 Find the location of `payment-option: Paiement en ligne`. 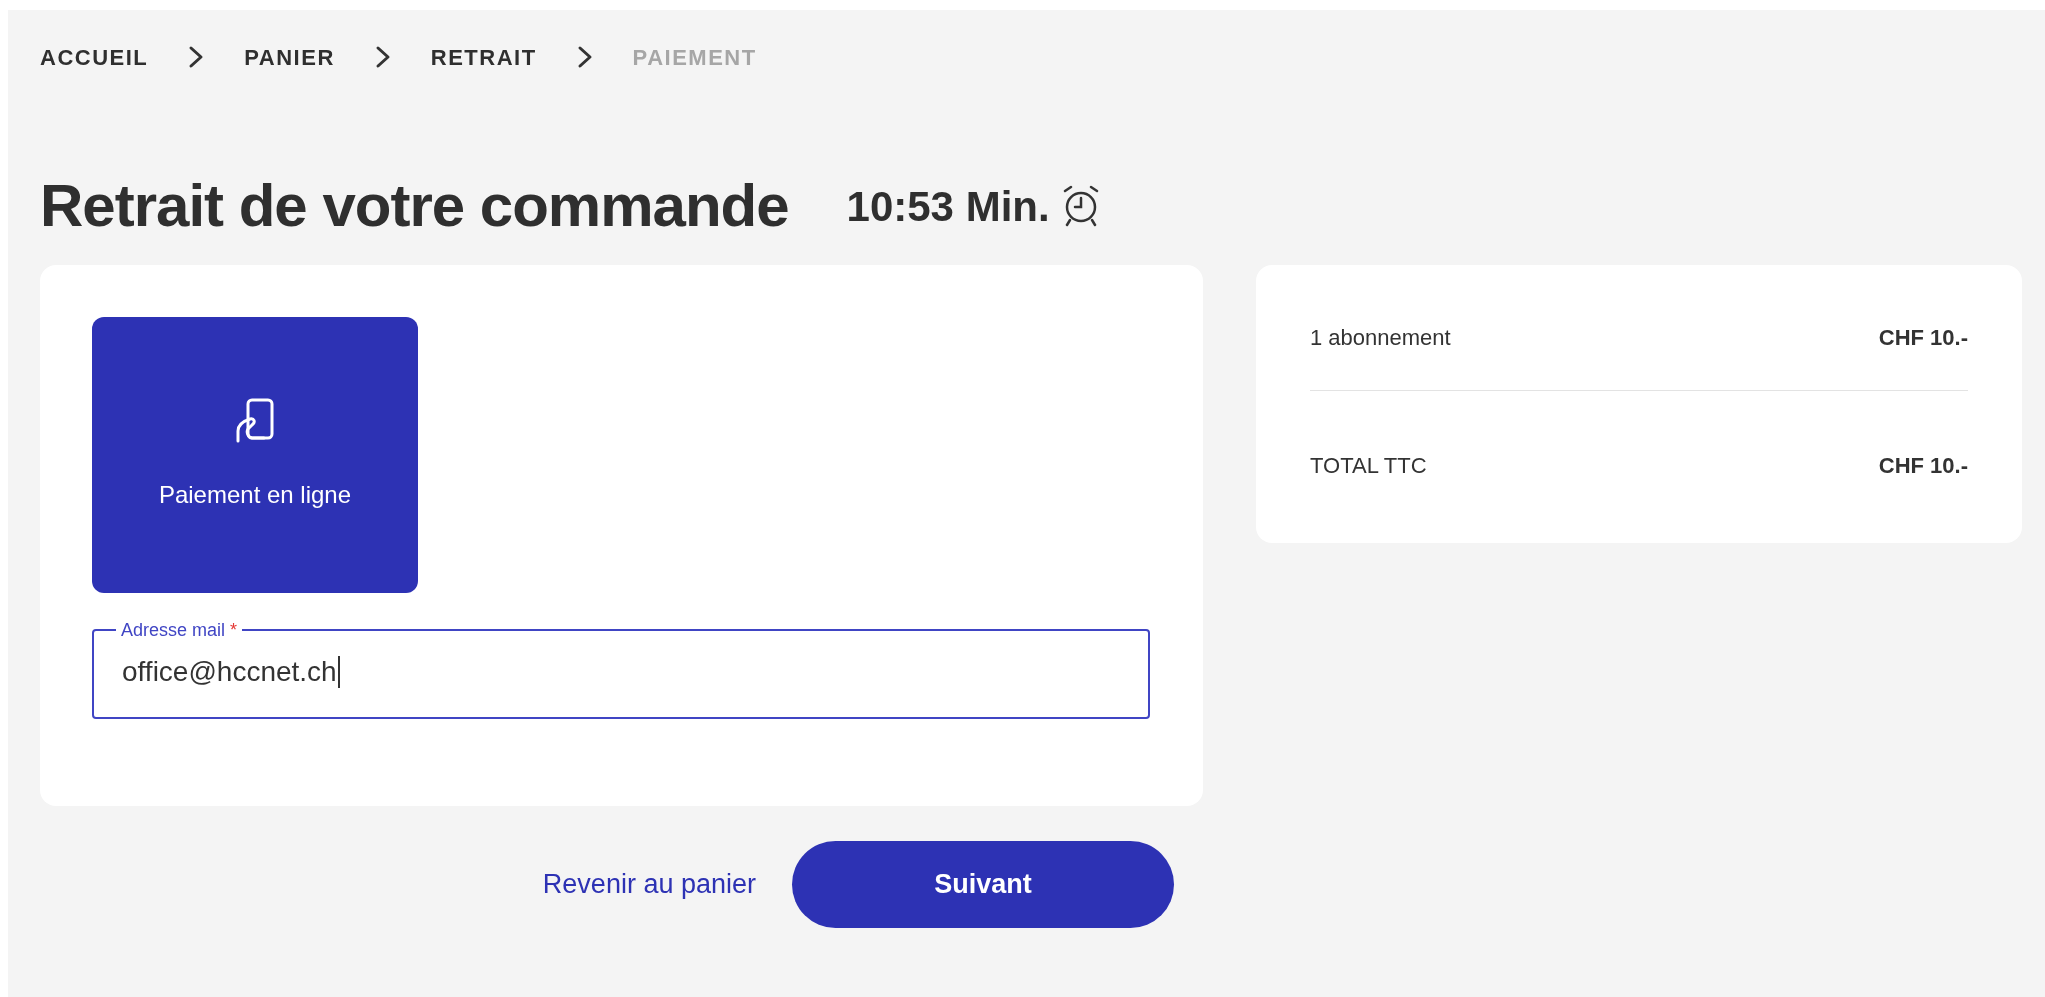

payment-option: Paiement en ligne is located at coordinates (255, 455).